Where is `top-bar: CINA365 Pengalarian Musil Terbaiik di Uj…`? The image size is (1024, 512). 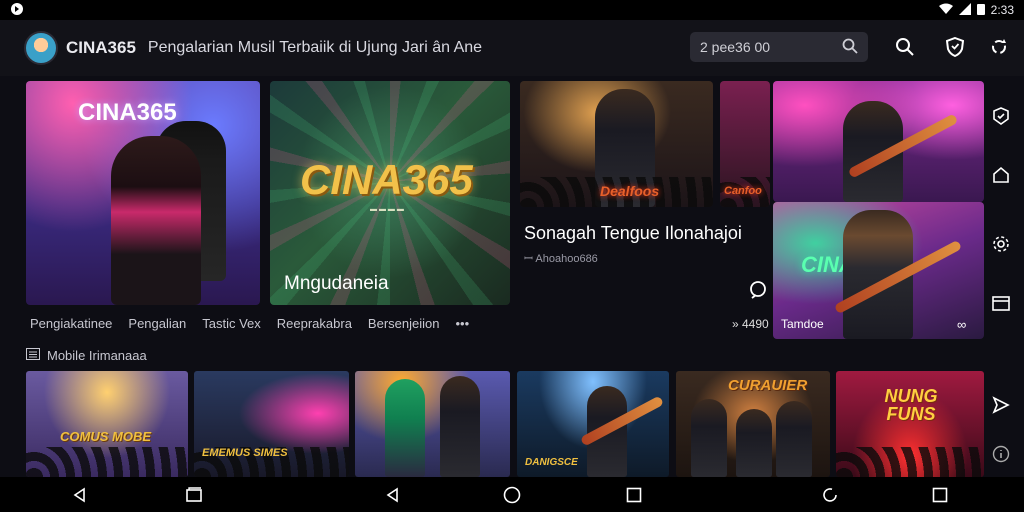 top-bar: CINA365 Pengalarian Musil Terbaiik di Uj… is located at coordinates (512, 48).